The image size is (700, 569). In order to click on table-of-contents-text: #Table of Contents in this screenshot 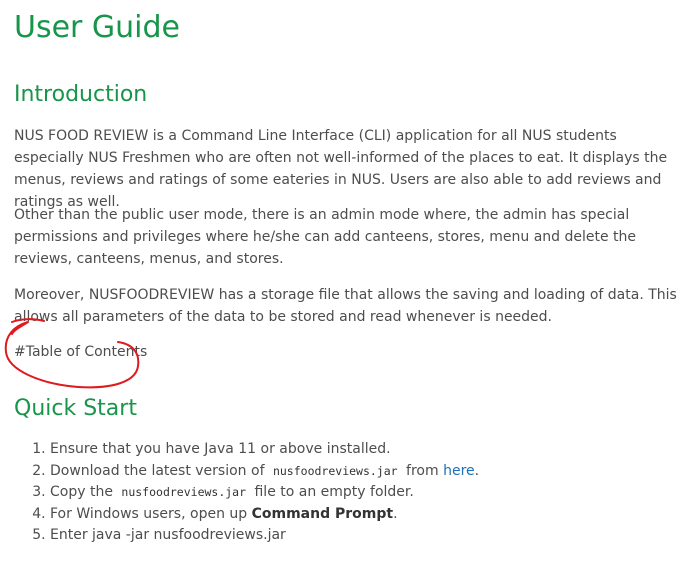, I will do `click(81, 352)`.